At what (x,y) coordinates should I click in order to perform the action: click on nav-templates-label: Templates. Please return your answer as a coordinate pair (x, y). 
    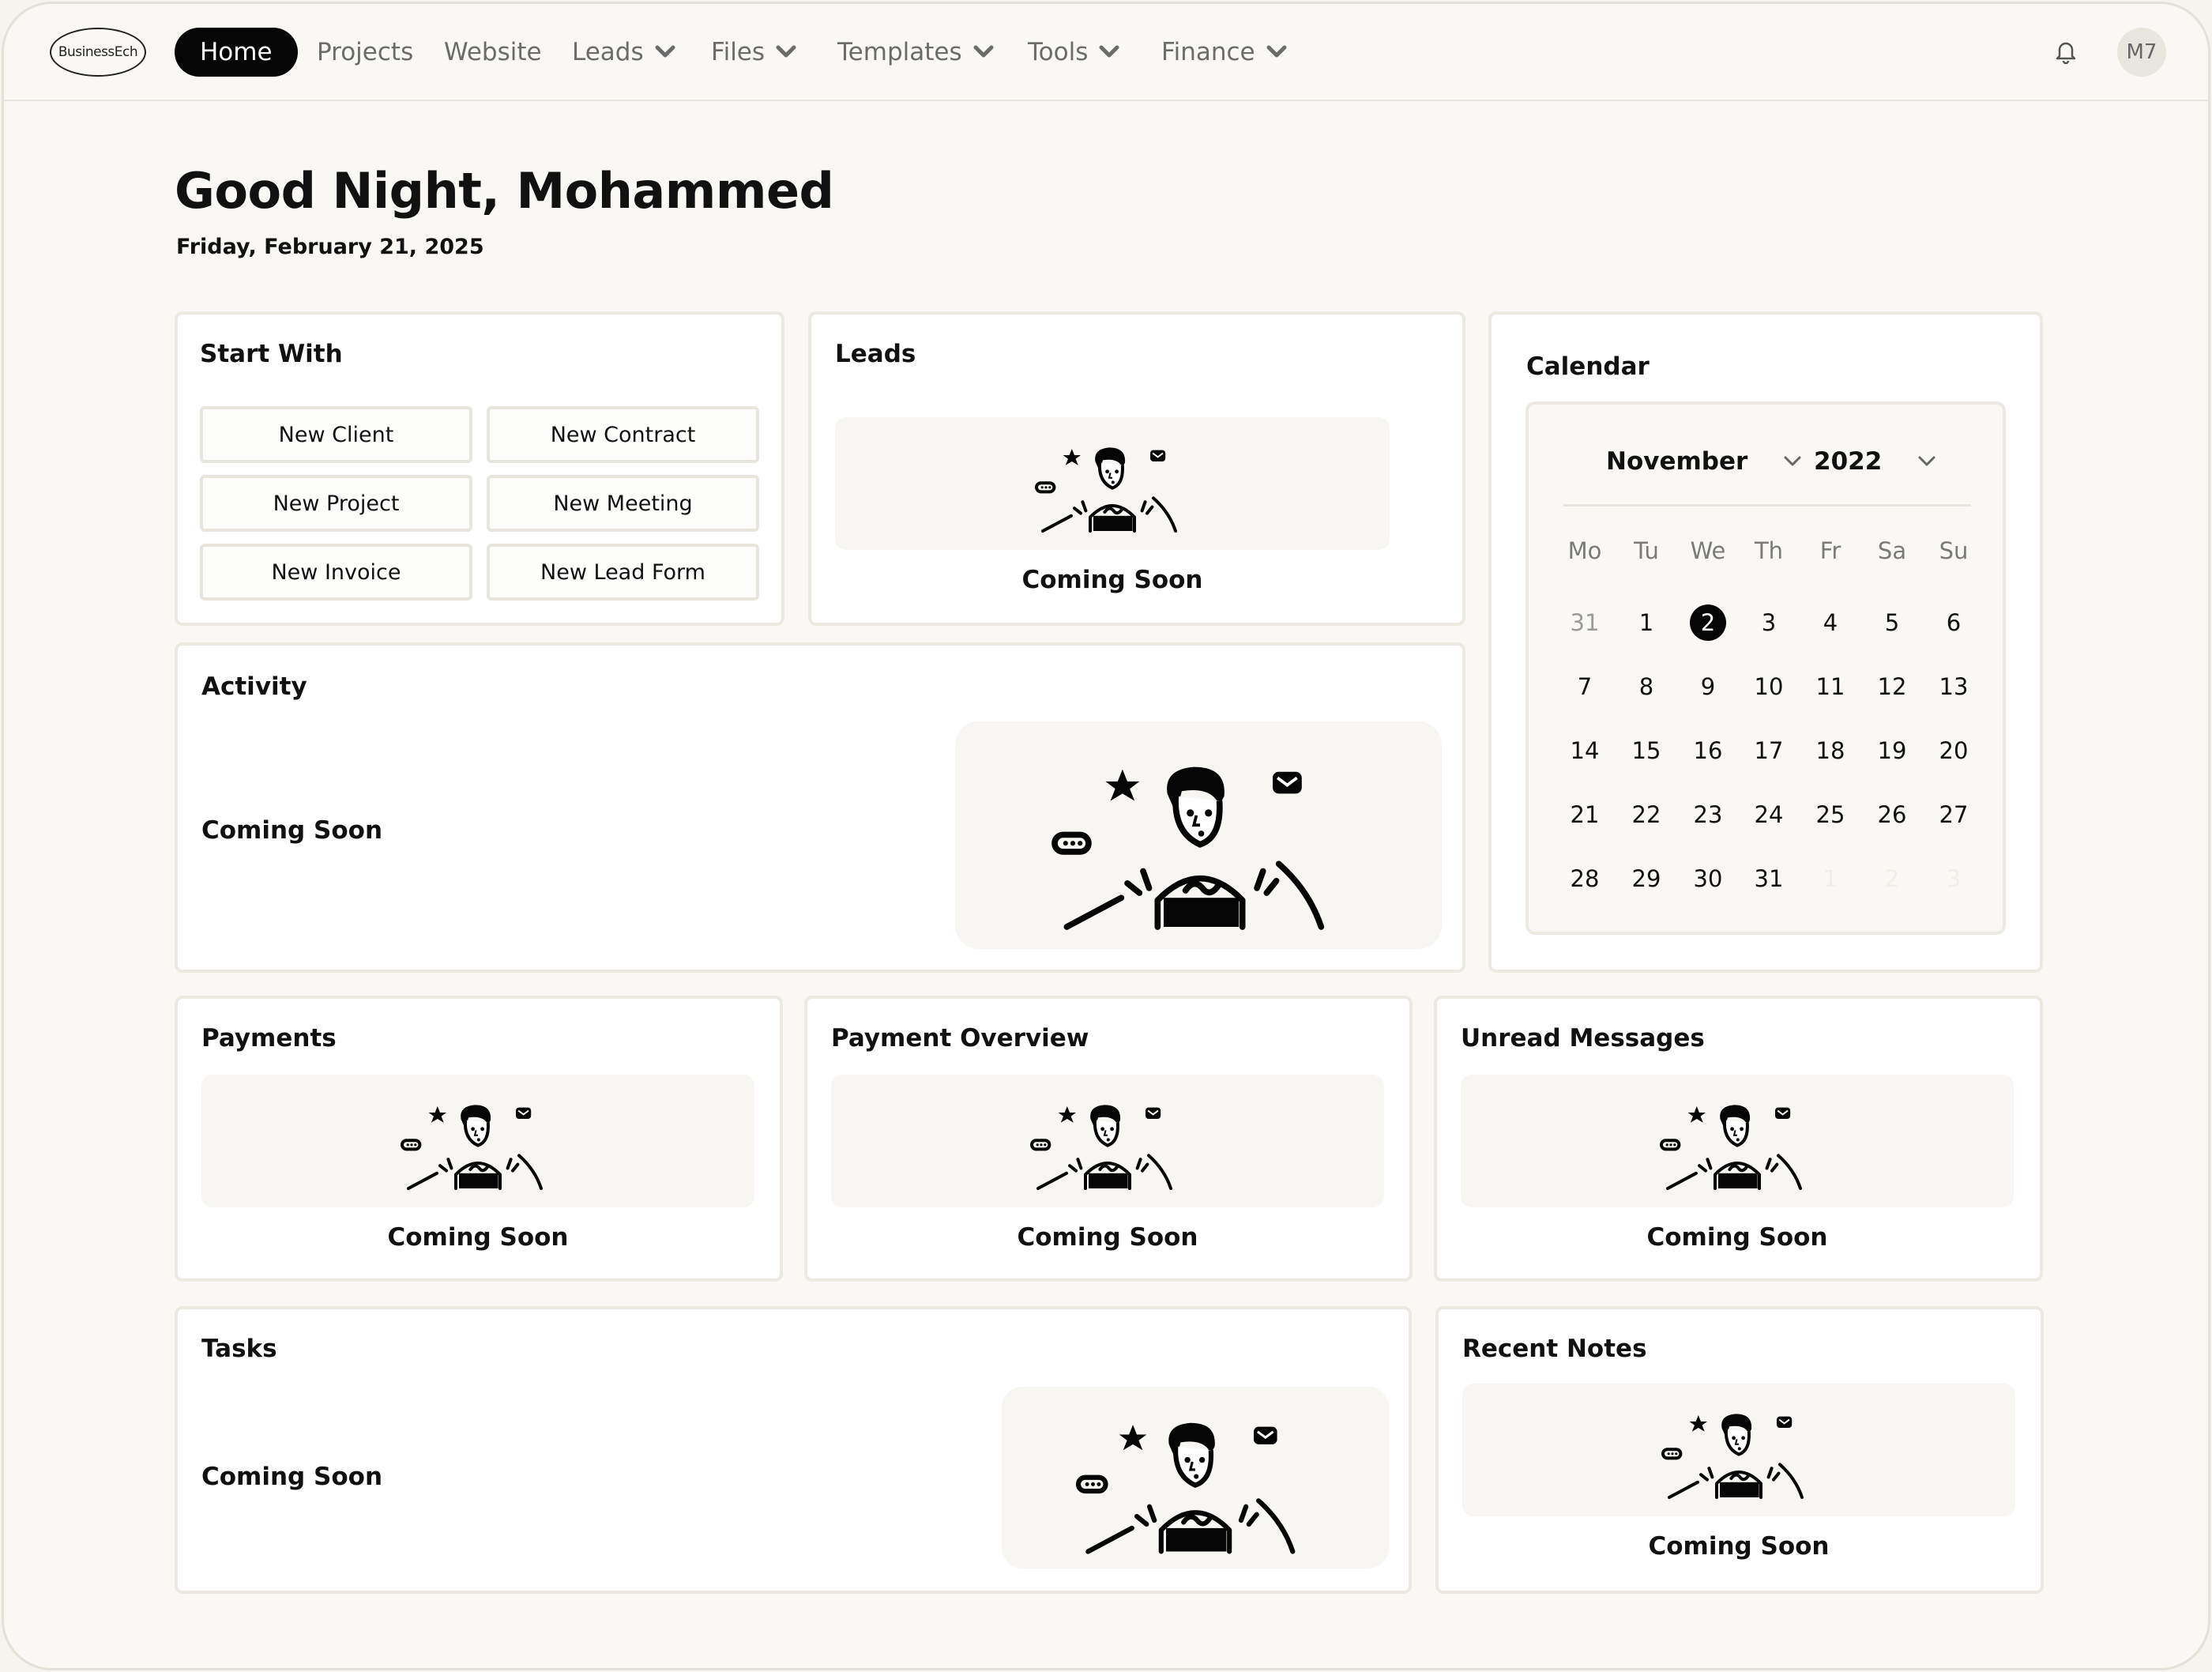
    Looking at the image, I should click on (900, 52).